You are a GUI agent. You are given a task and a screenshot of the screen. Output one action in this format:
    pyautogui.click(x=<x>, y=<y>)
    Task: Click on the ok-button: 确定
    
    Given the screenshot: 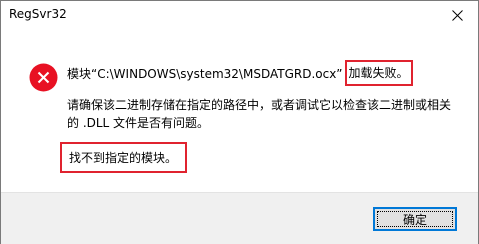 What is the action you would take?
    pyautogui.click(x=415, y=219)
    